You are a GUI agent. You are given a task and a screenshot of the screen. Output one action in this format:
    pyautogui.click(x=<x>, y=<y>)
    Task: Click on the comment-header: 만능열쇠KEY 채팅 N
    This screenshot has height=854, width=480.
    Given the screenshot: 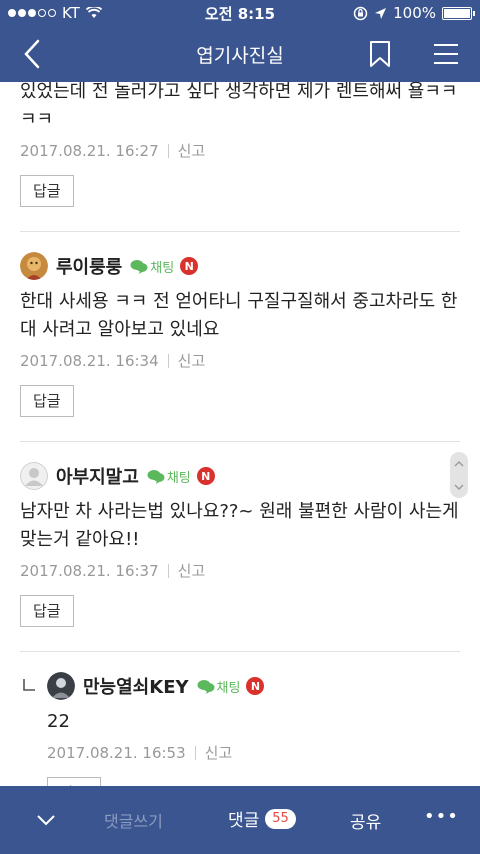 What is the action you would take?
    pyautogui.click(x=253, y=686)
    